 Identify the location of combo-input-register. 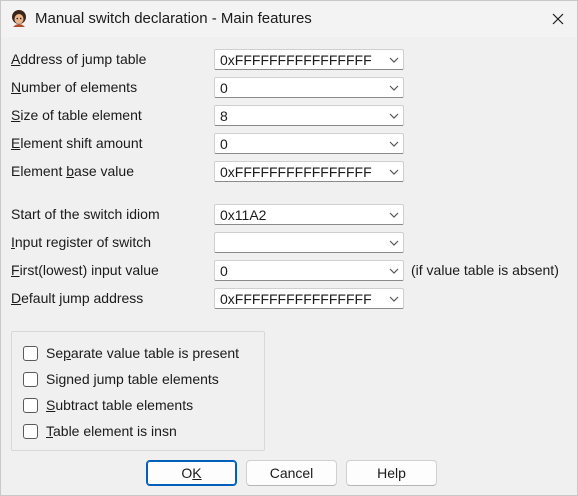
(309, 242).